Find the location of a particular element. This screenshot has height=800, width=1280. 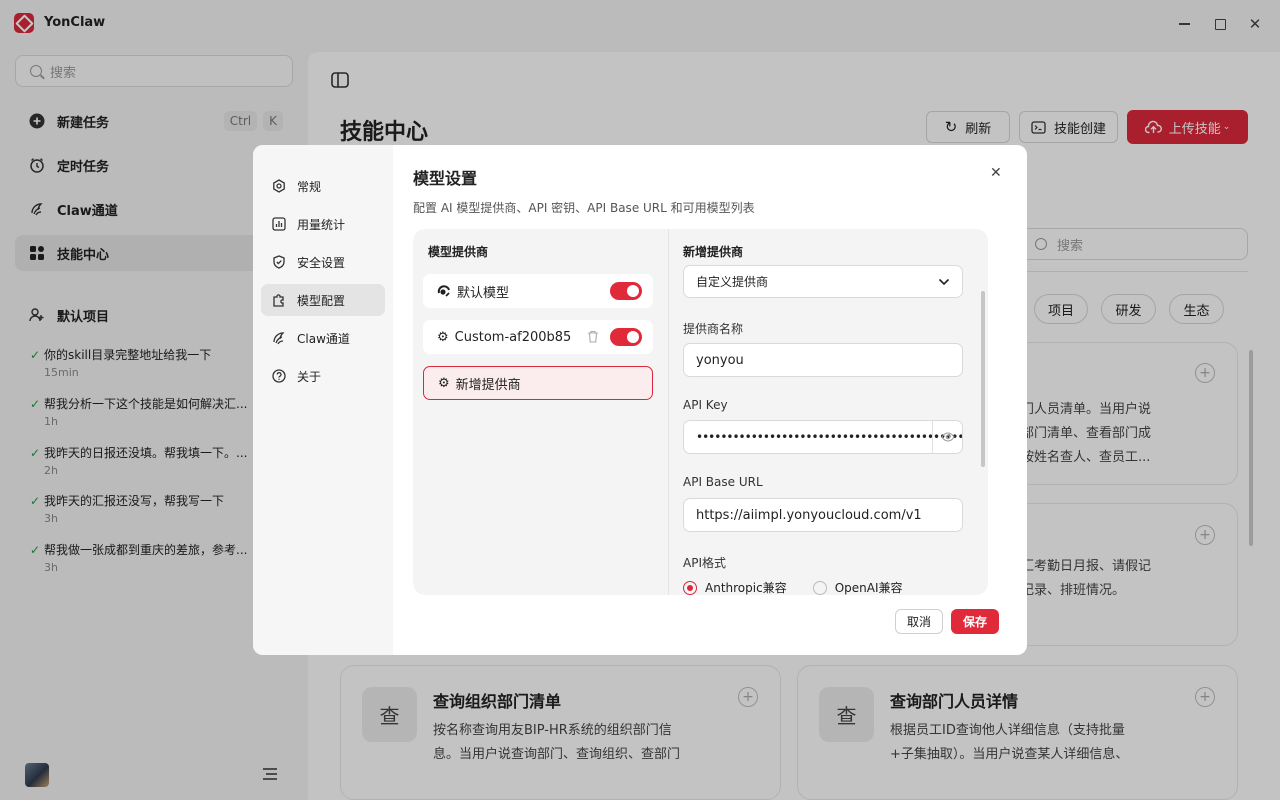

menu-item-label: 用量统计 is located at coordinates (321, 224).